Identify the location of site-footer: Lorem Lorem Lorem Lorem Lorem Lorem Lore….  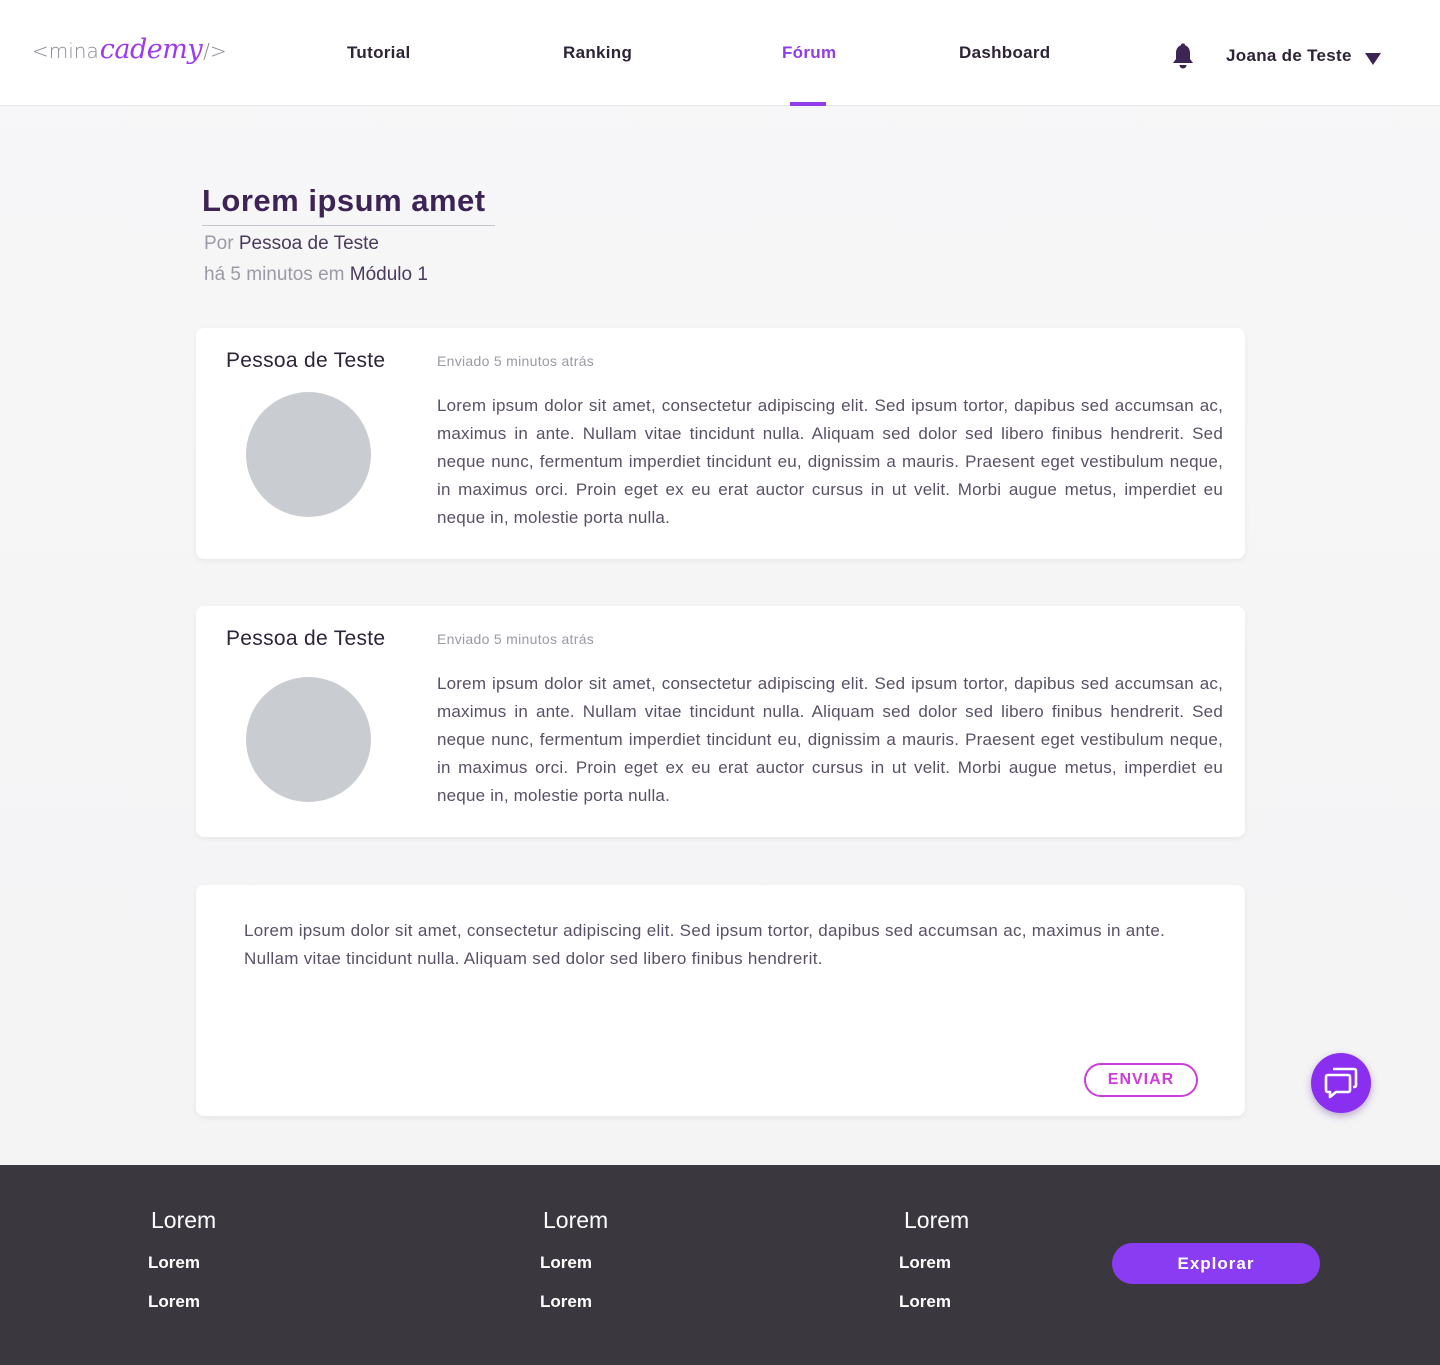
(720, 1265).